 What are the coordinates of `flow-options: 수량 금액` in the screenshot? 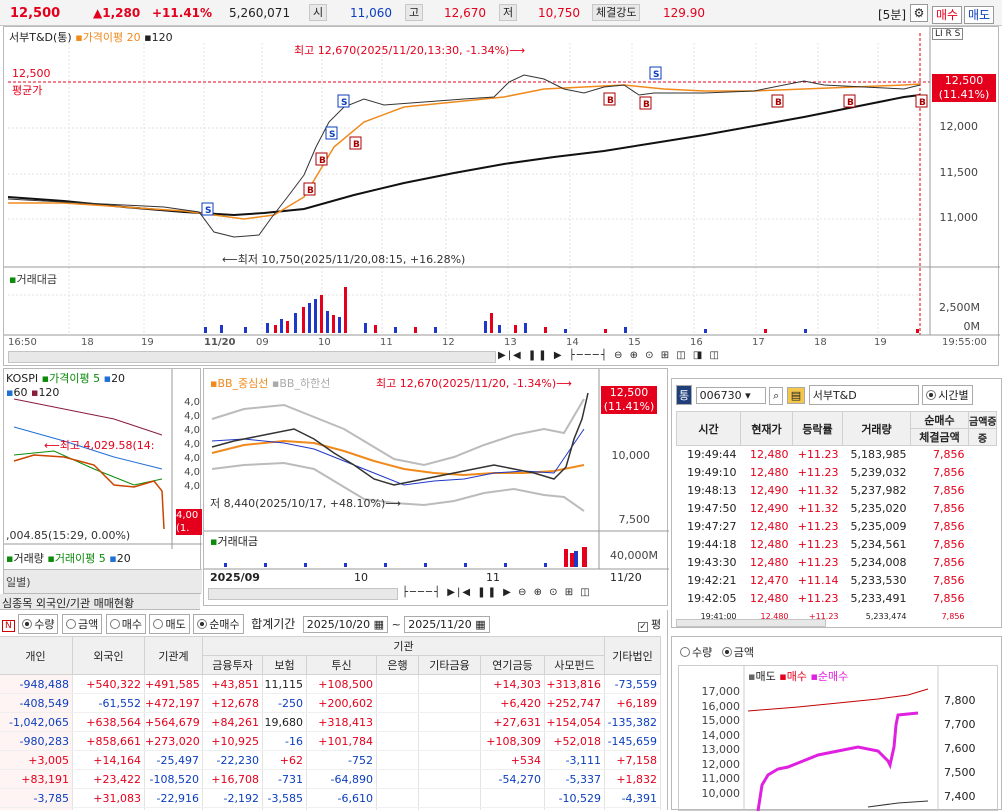 It's located at (717, 652).